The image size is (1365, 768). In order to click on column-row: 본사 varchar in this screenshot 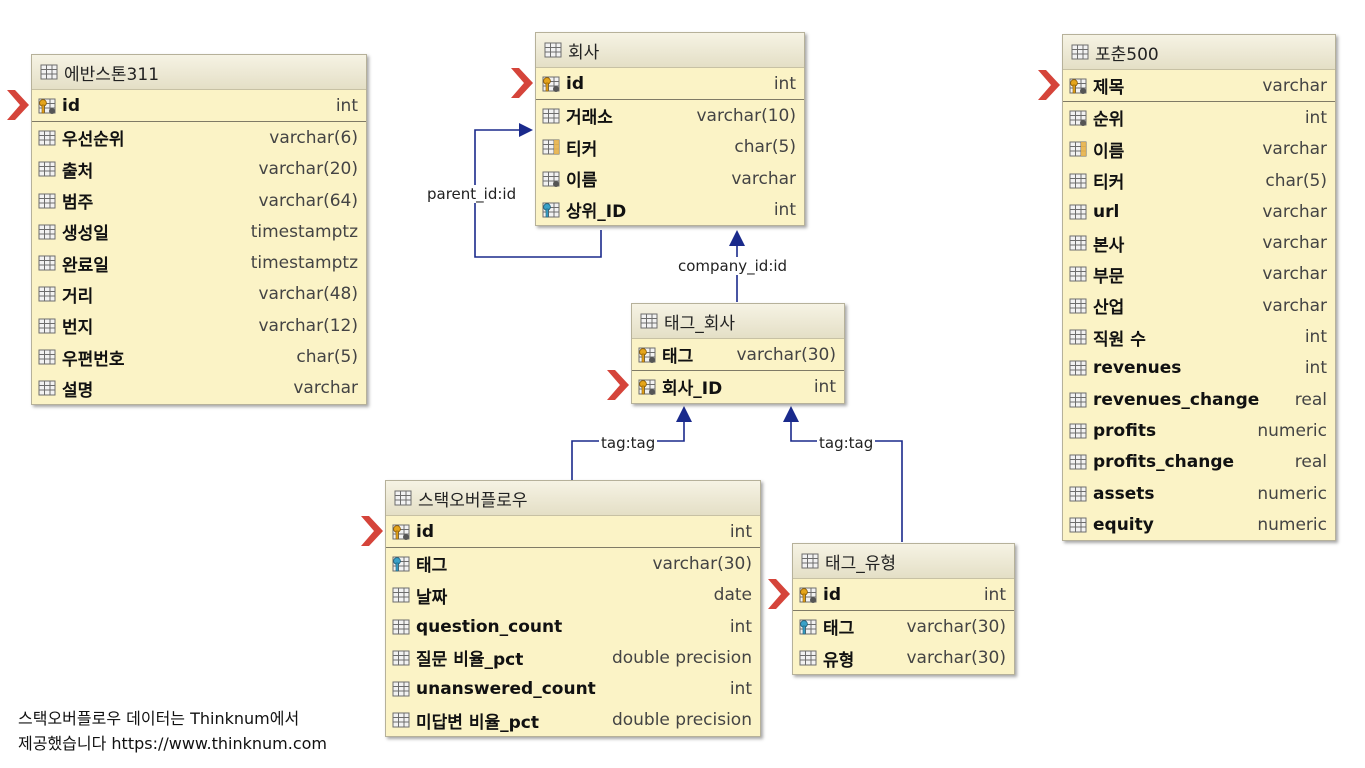, I will do `click(1199, 242)`.